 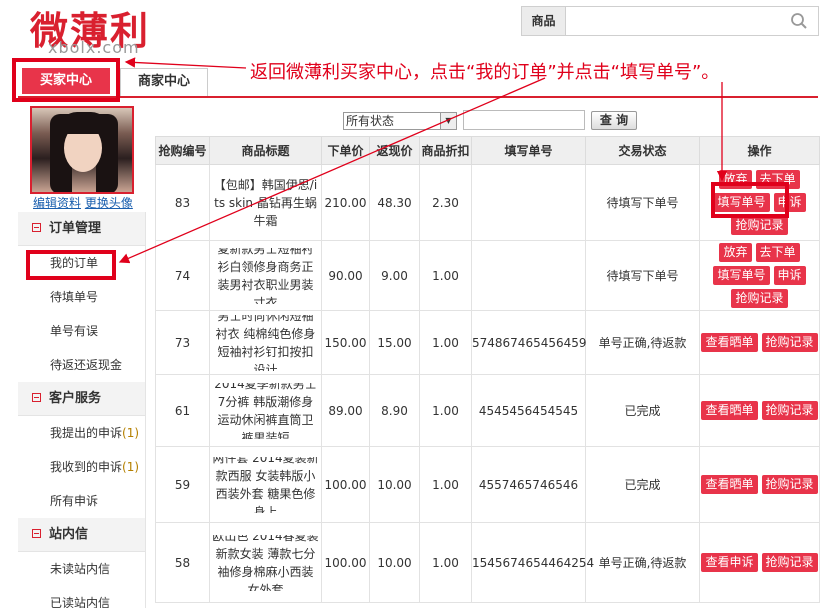 I want to click on col-header: 交易状态, so click(x=642, y=150).